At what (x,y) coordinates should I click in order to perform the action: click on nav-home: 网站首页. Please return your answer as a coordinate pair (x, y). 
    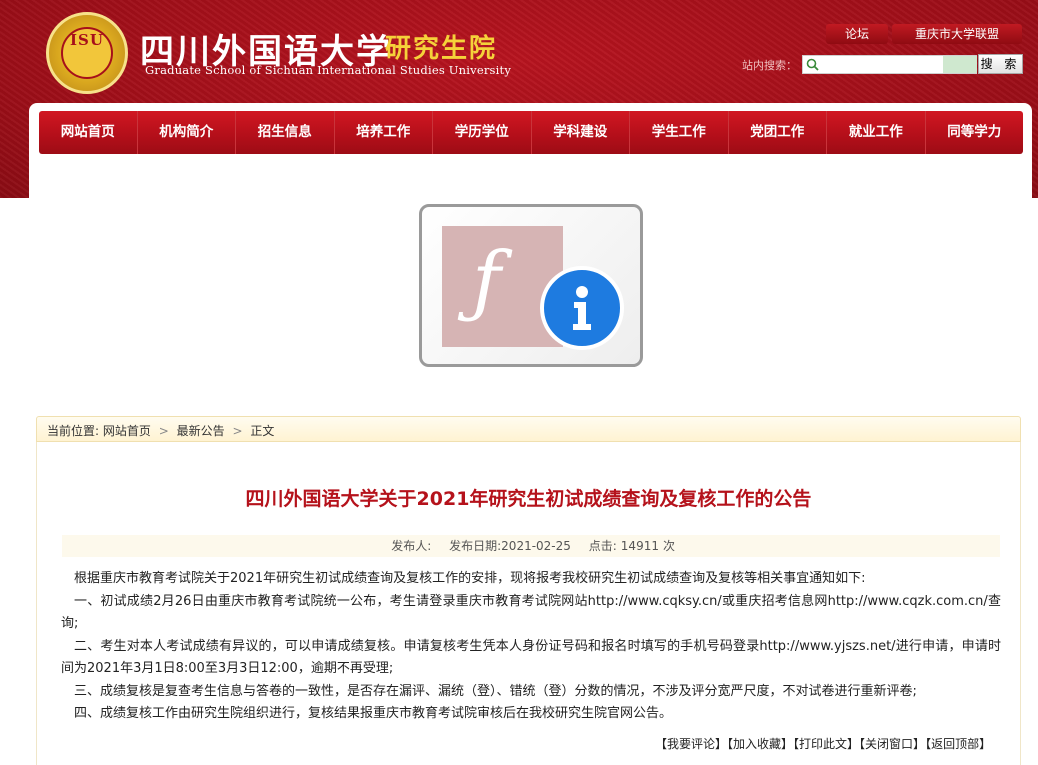
    Looking at the image, I should click on (88, 132).